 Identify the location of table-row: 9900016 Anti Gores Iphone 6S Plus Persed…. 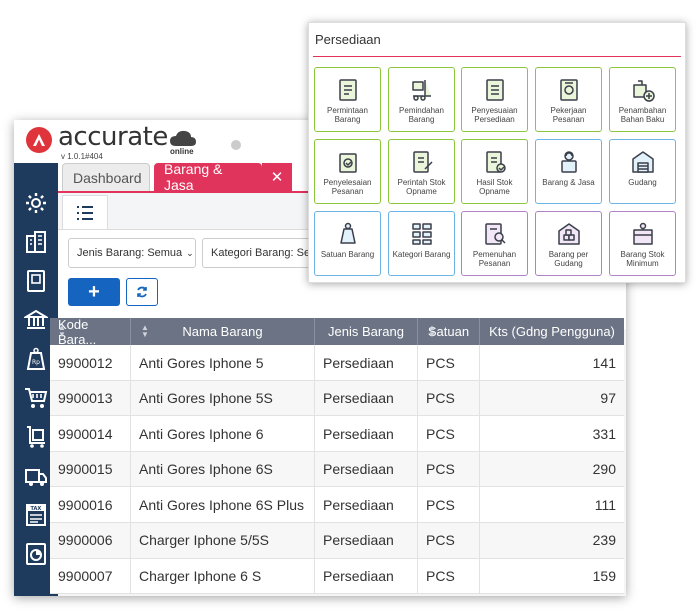
(337, 505).